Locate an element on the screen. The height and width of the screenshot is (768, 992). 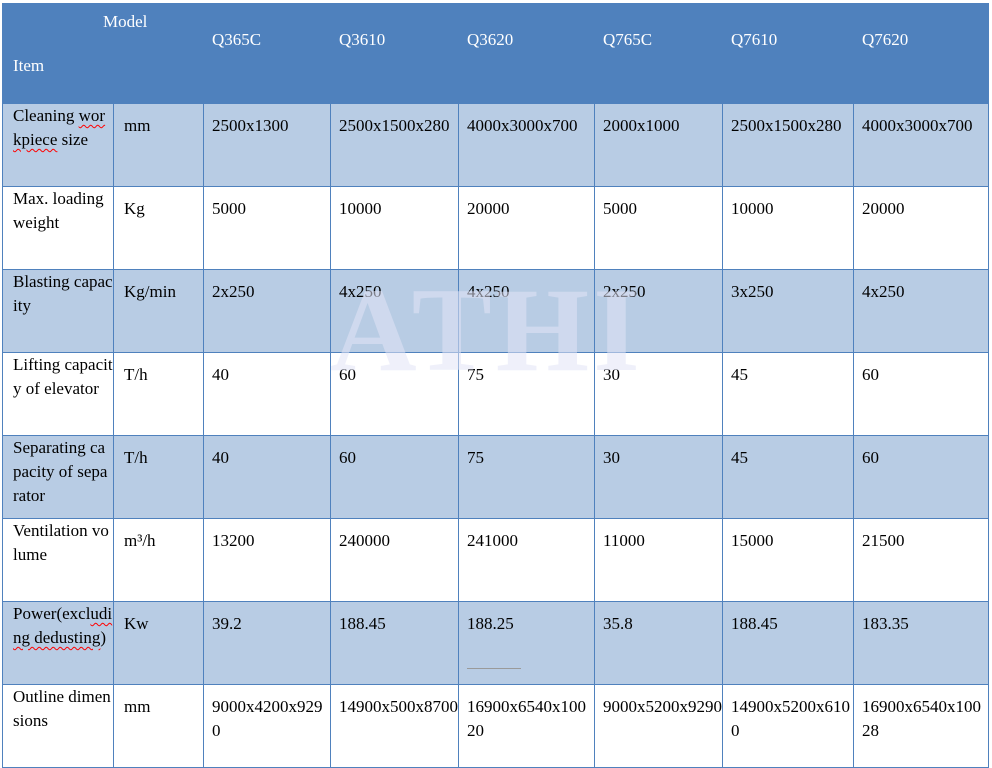
item-name-cell: Cleaning workpiece size is located at coordinates (58, 145).